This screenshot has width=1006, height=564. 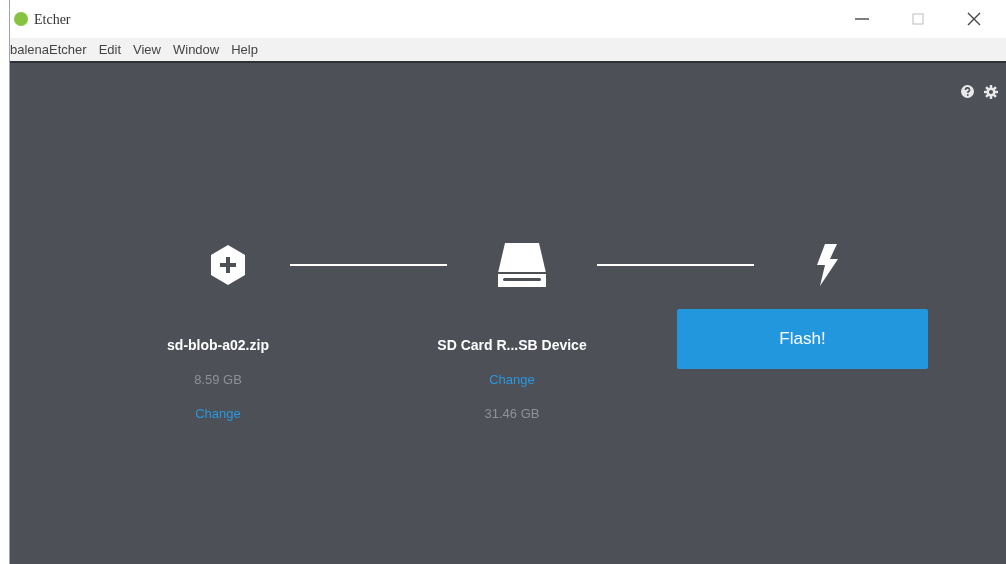 I want to click on lightning-icon, so click(x=827, y=265).